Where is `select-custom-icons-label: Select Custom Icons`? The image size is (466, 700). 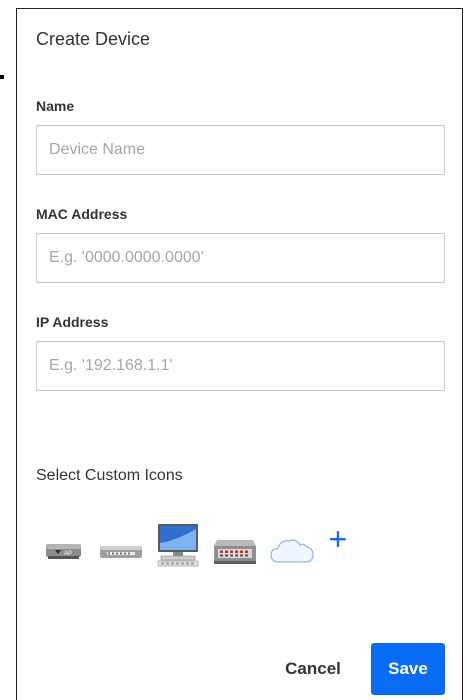 select-custom-icons-label: Select Custom Icons is located at coordinates (109, 475).